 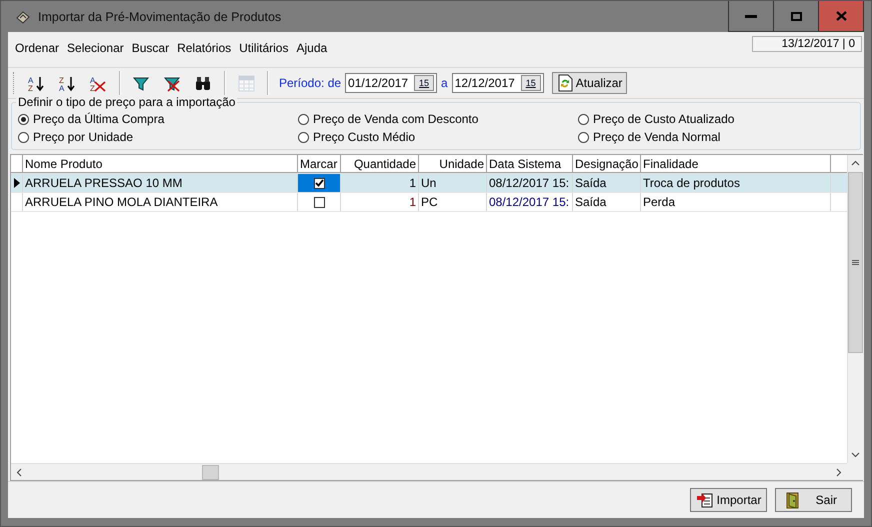 What do you see at coordinates (160, 164) in the screenshot?
I see `column-header: Nome Produto` at bounding box center [160, 164].